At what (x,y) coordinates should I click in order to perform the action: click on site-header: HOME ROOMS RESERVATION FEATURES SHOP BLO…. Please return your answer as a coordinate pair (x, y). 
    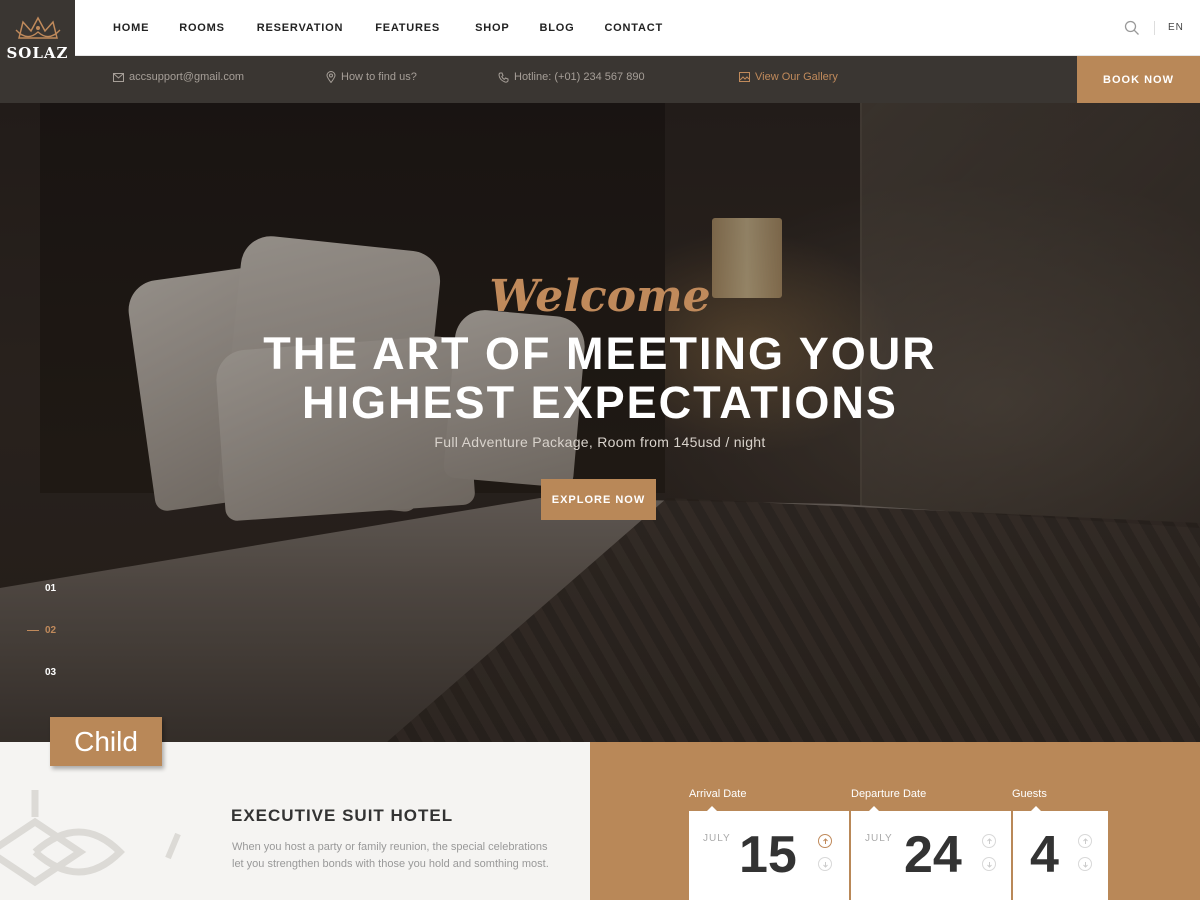
    Looking at the image, I should click on (600, 28).